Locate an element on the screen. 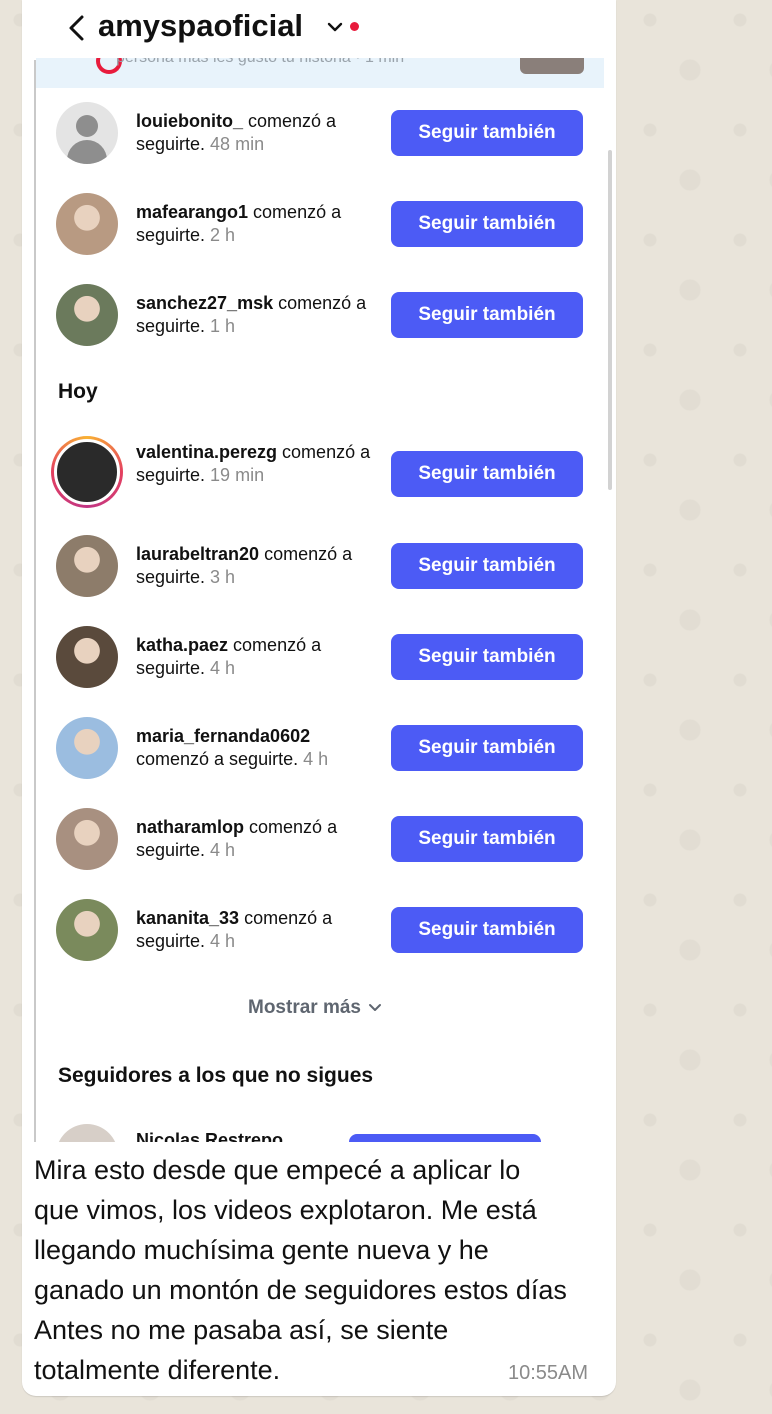  back-arrow-icon is located at coordinates (78, 28).